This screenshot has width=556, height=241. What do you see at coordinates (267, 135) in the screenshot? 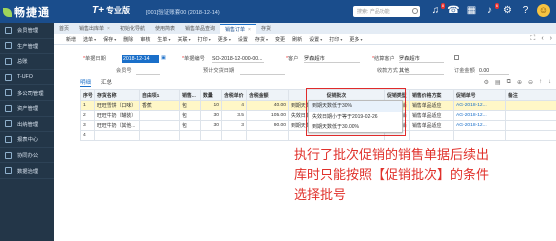
I see `cell-amount` at bounding box center [267, 135].